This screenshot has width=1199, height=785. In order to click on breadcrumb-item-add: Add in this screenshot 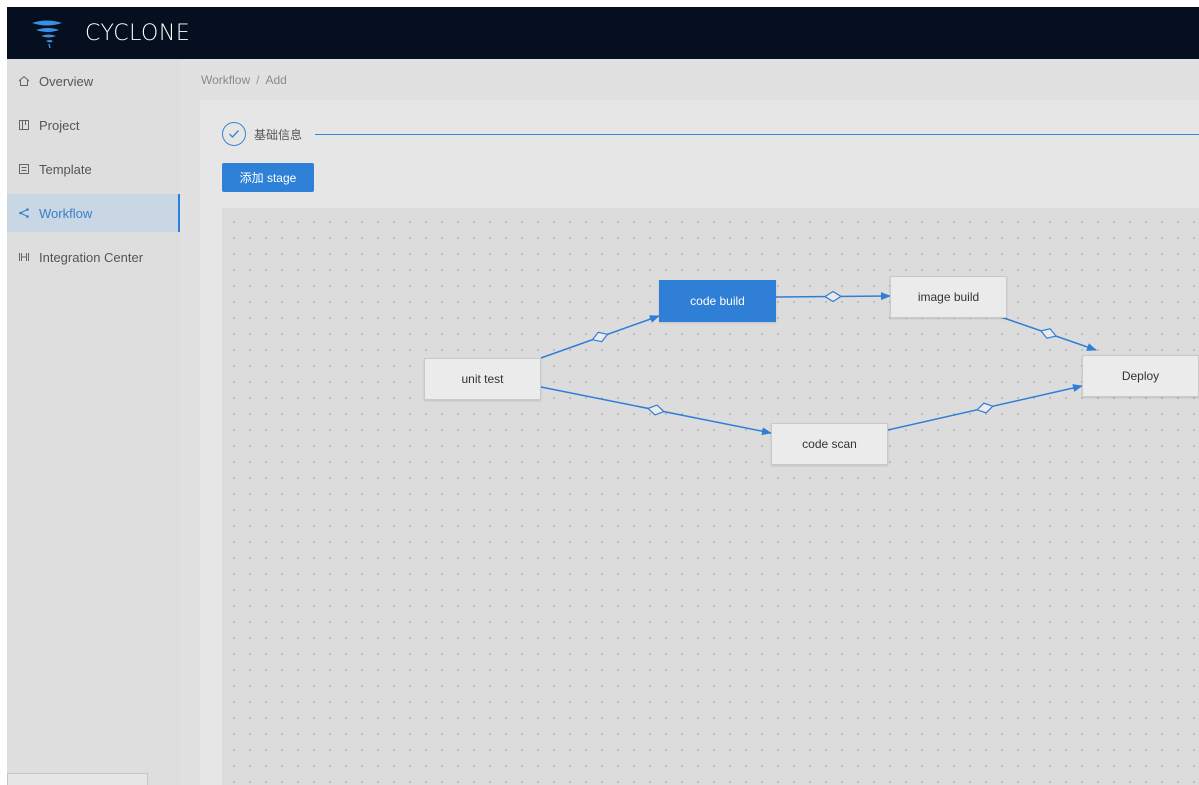, I will do `click(276, 80)`.